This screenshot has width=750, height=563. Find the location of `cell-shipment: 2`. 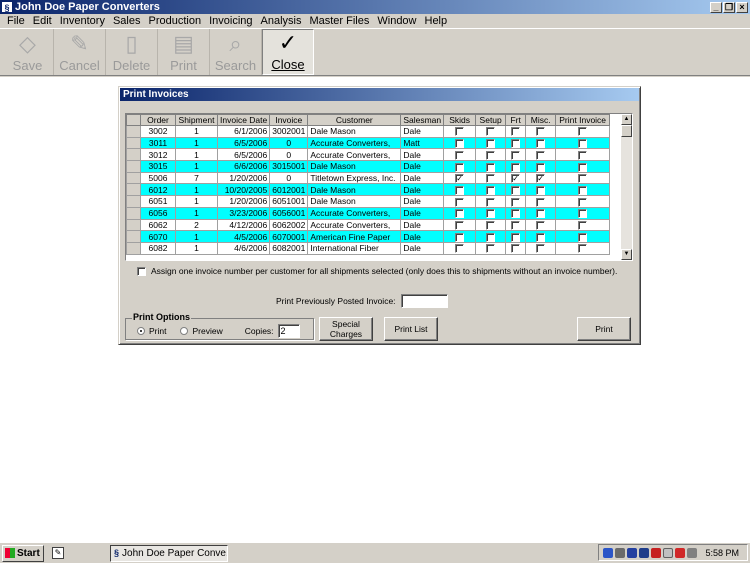

cell-shipment: 2 is located at coordinates (196, 225).